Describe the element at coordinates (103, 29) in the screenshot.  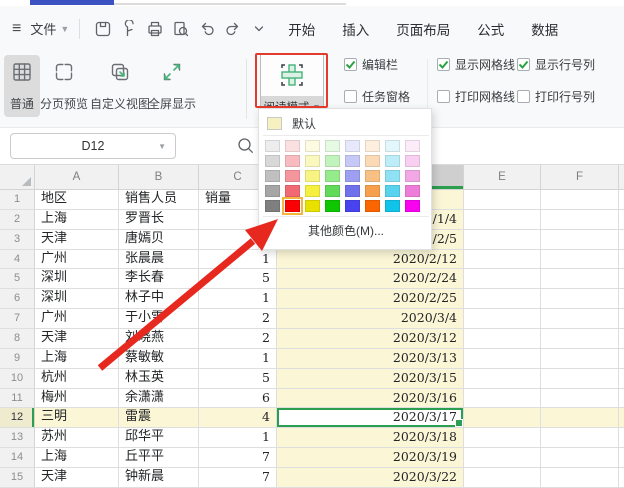
I see `save-icon` at that location.